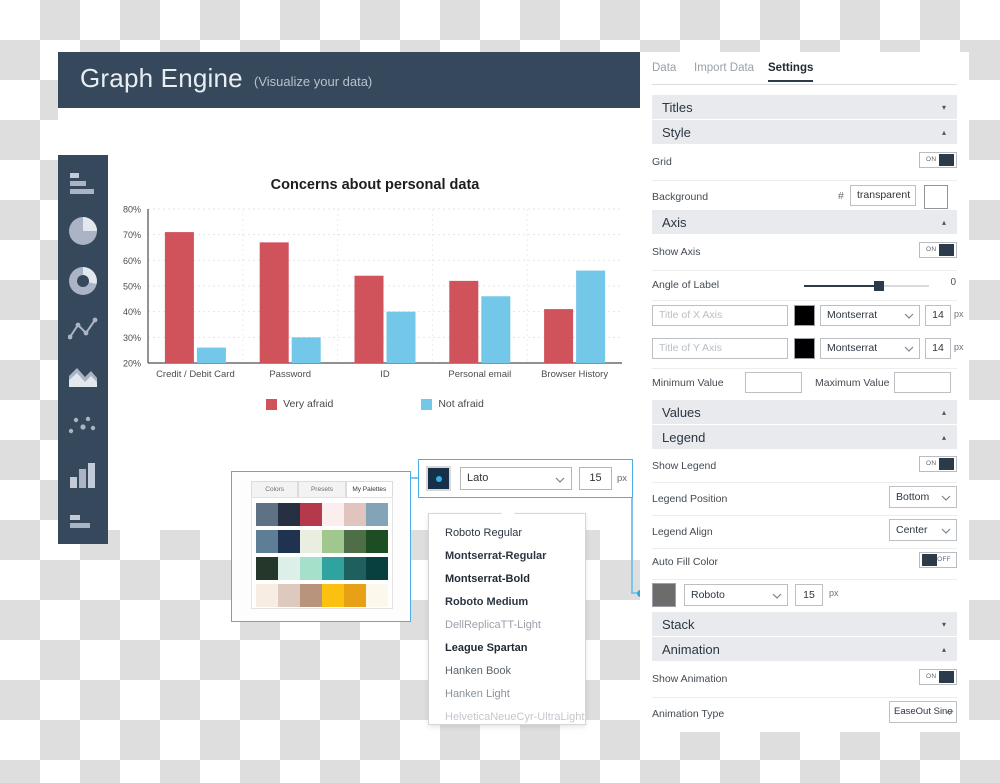  Describe the element at coordinates (83, 183) in the screenshot. I see `horizontal-bar-chart-icon` at that location.